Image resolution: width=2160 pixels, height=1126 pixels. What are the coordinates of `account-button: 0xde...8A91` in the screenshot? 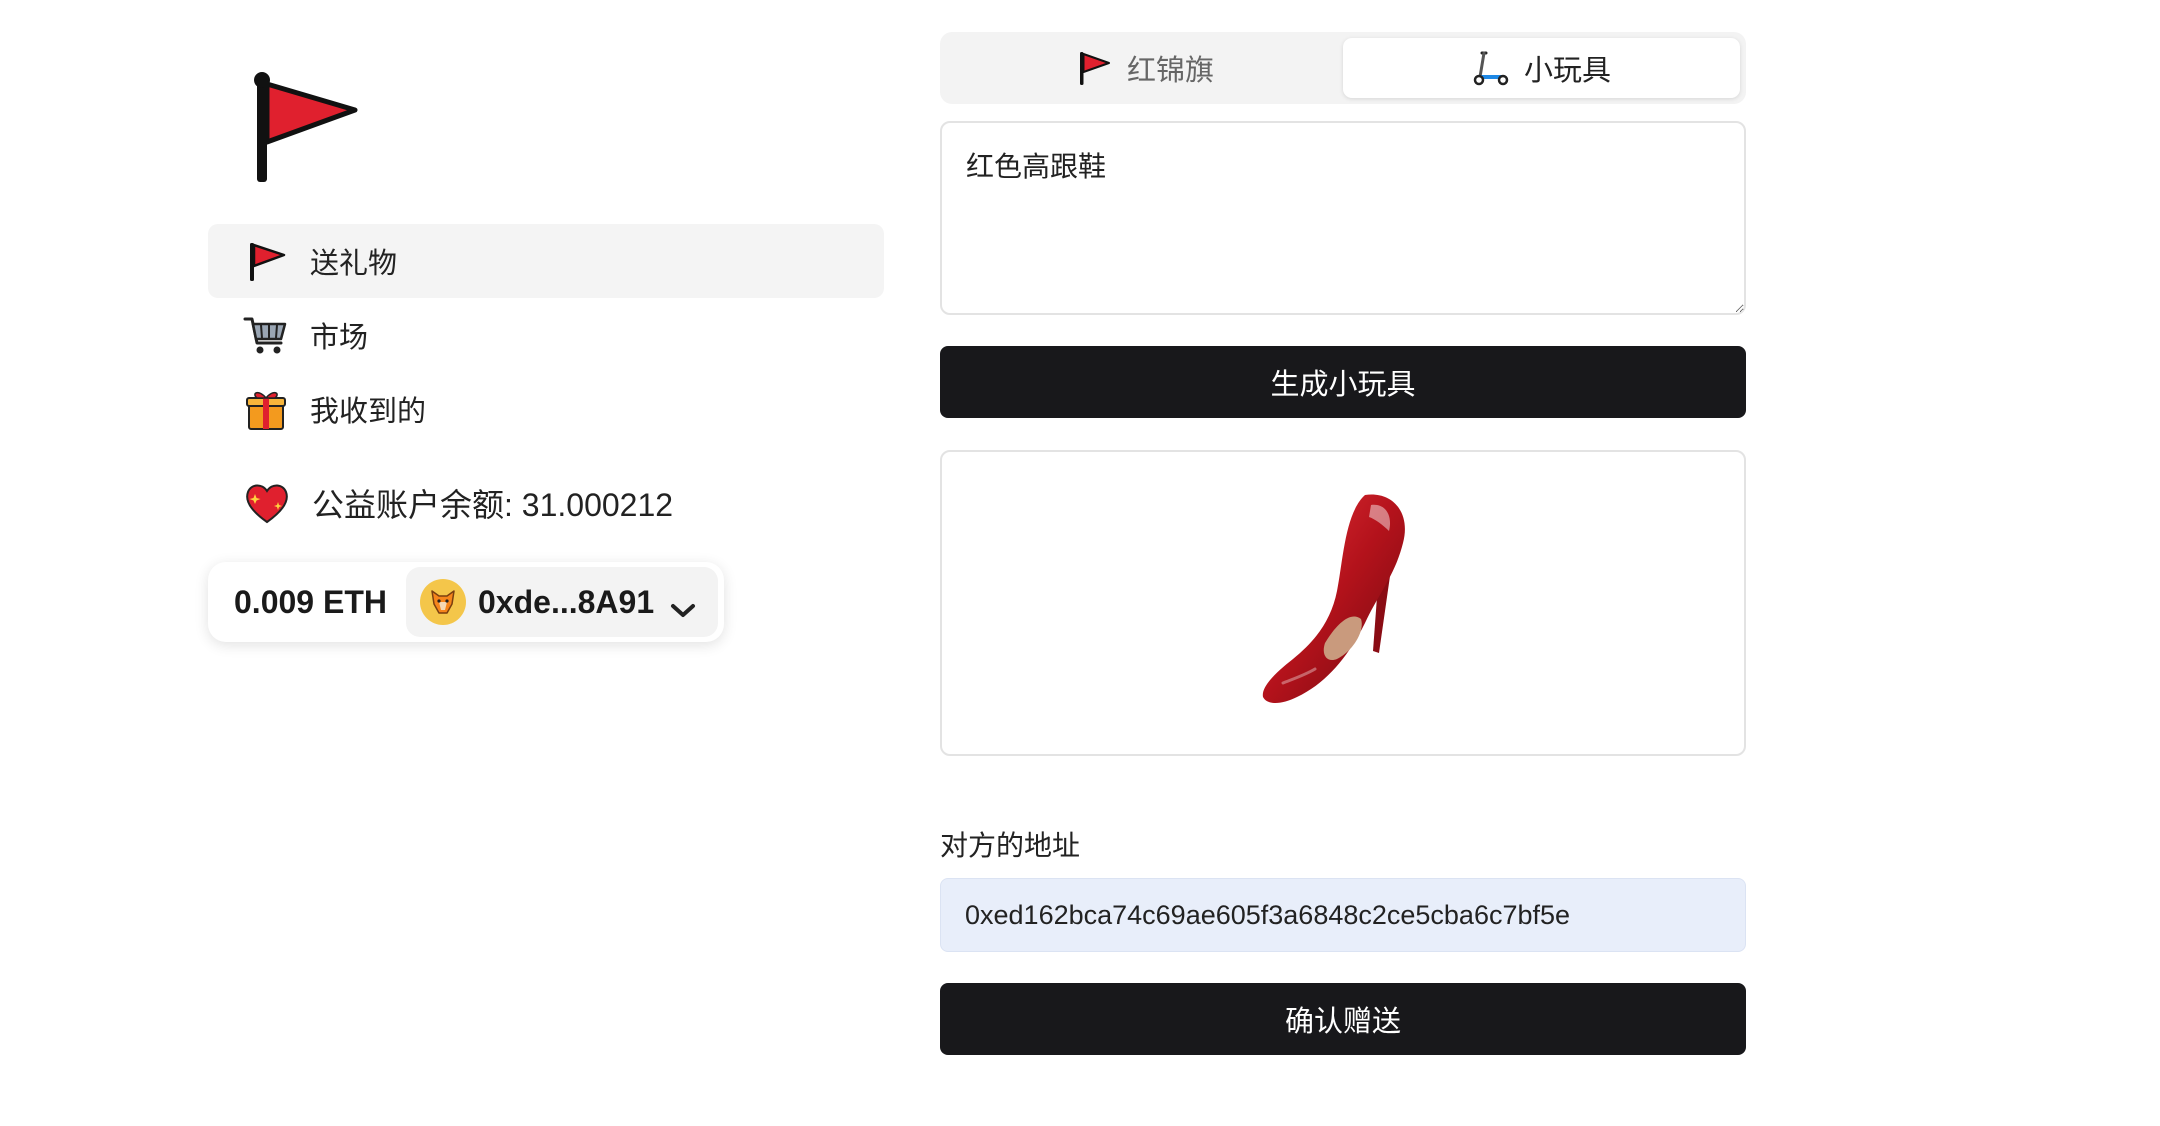 It's located at (562, 602).